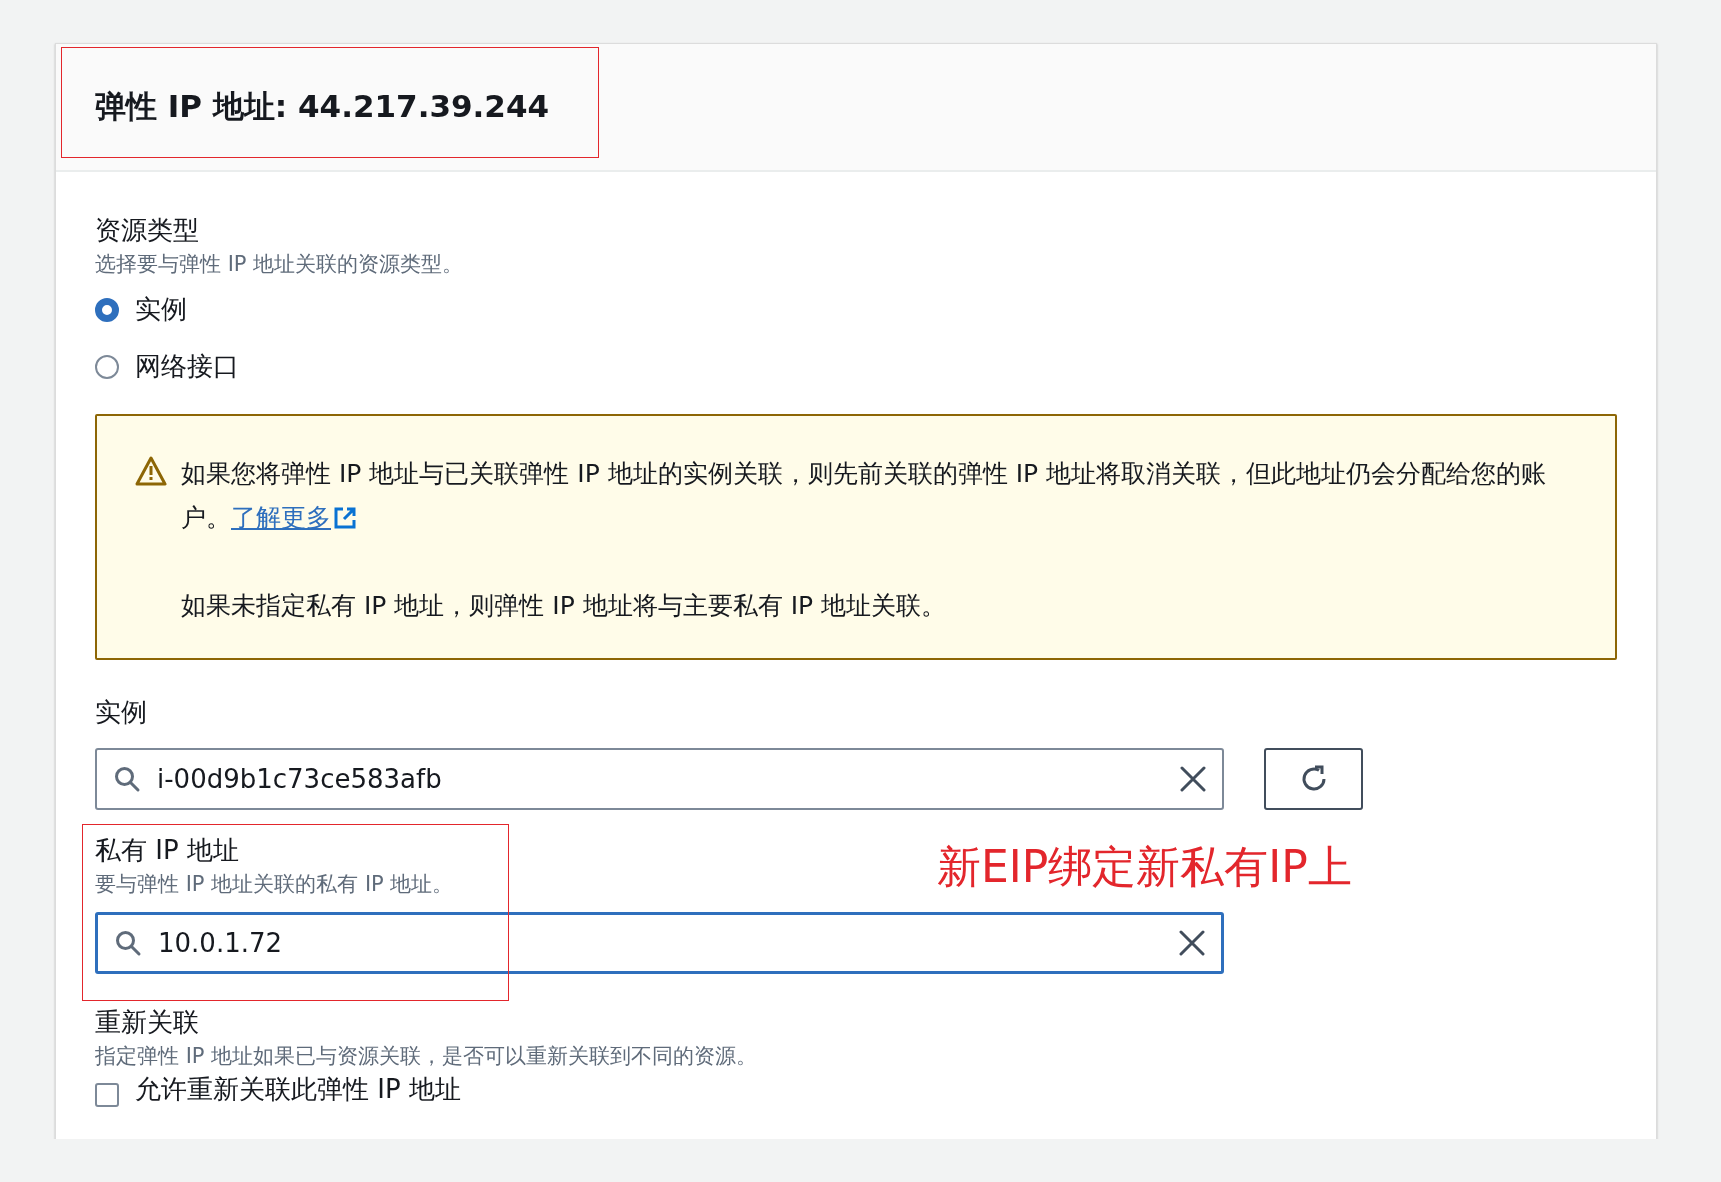 The height and width of the screenshot is (1182, 1721). What do you see at coordinates (107, 1094) in the screenshot?
I see `checkbox` at bounding box center [107, 1094].